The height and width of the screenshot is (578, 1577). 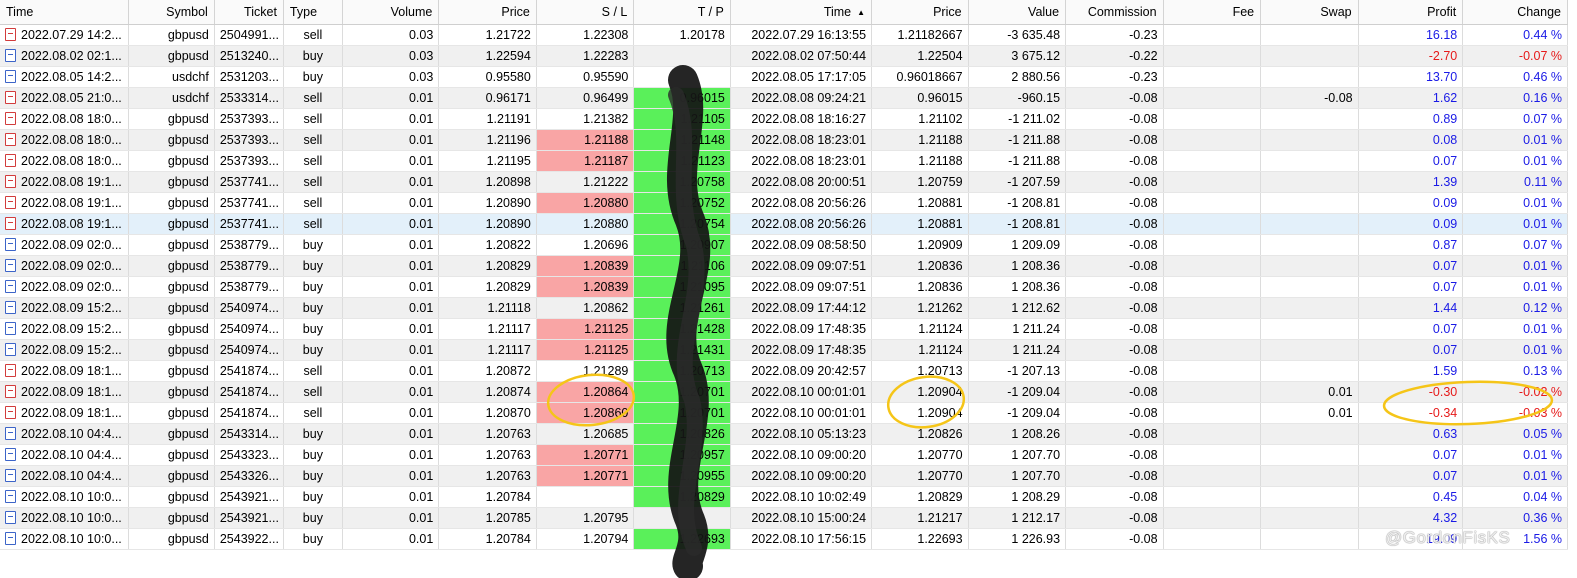 What do you see at coordinates (801, 12) in the screenshot?
I see `col-header-close-time: Time ▲` at bounding box center [801, 12].